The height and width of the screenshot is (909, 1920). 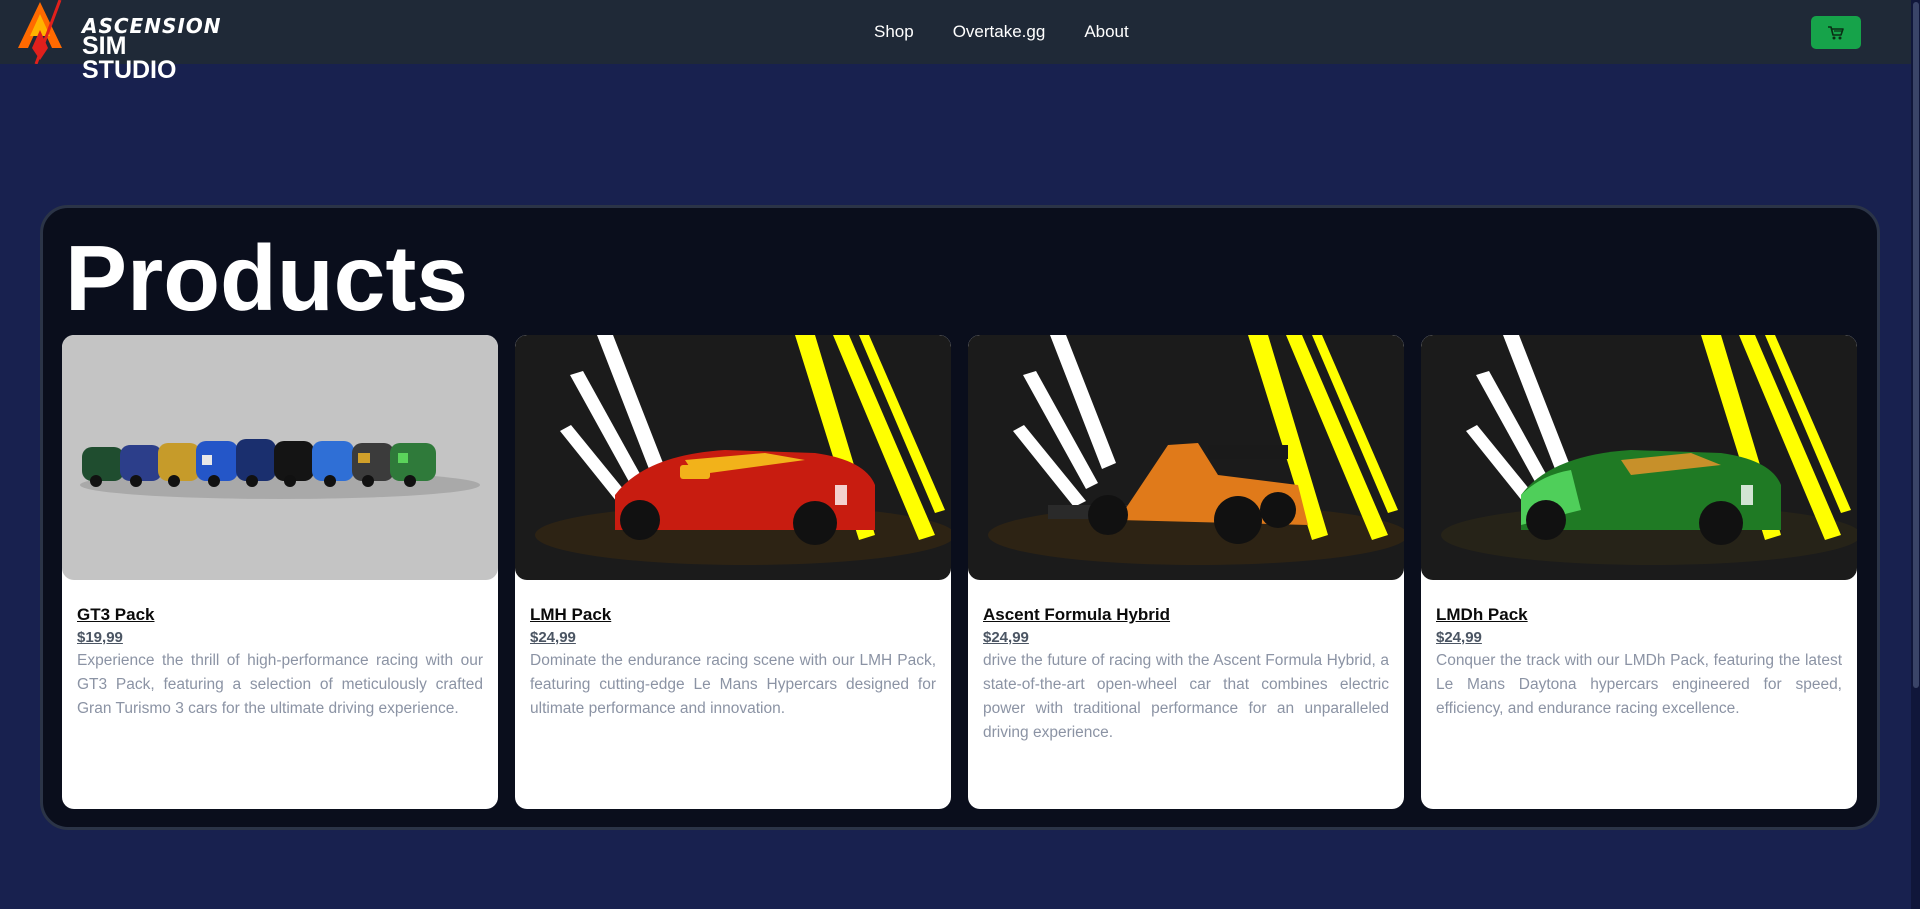 What do you see at coordinates (733, 615) in the screenshot?
I see `product-title: LMH Pack` at bounding box center [733, 615].